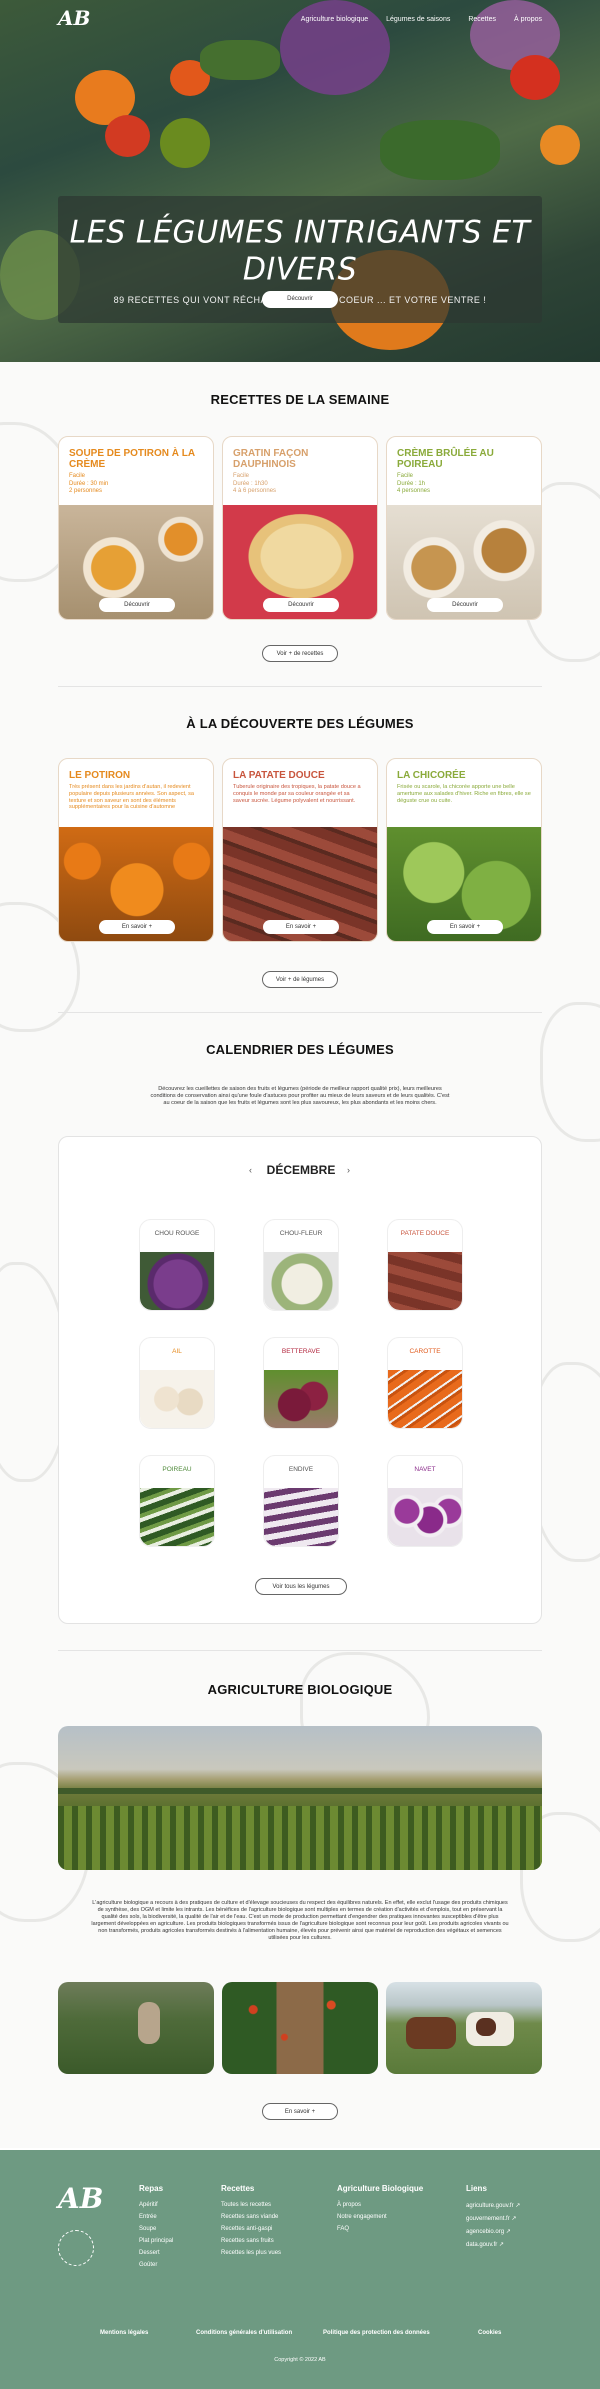  Describe the element at coordinates (251, 2217) in the screenshot. I see `footer-link: Recettes sans viande` at that location.